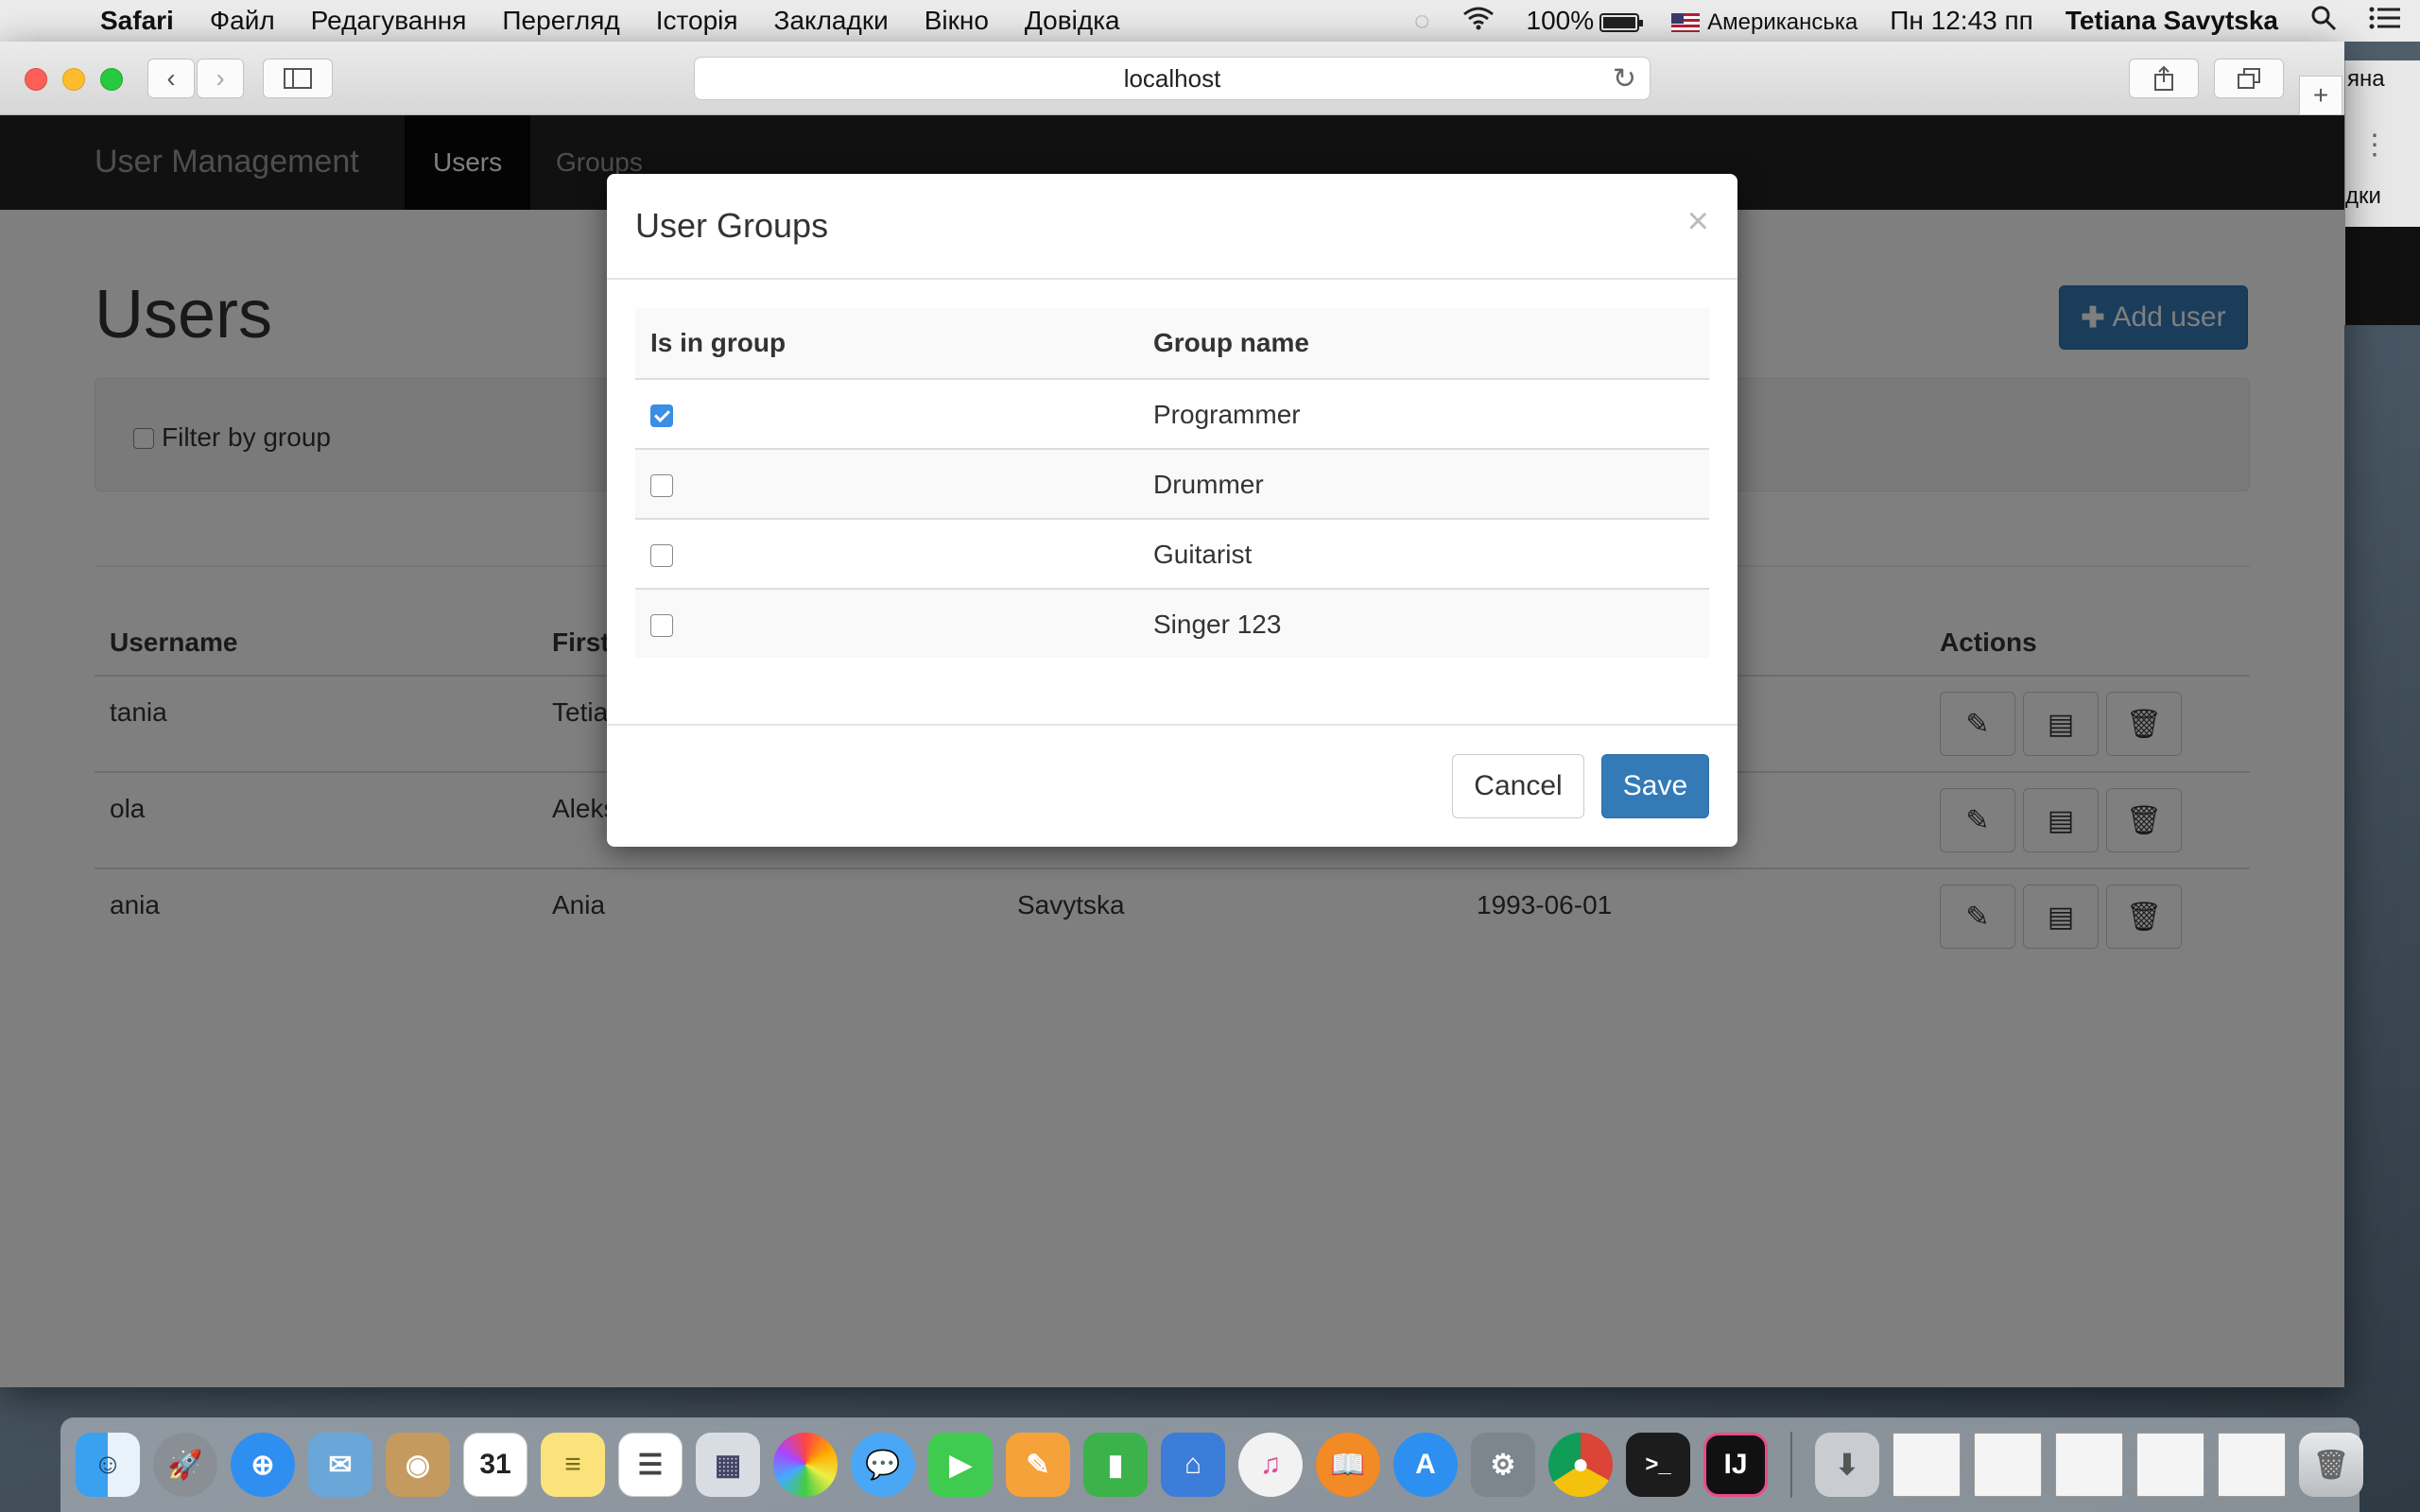 Image resolution: width=2420 pixels, height=1512 pixels. I want to click on keynote-icon: ⌂, so click(1193, 1465).